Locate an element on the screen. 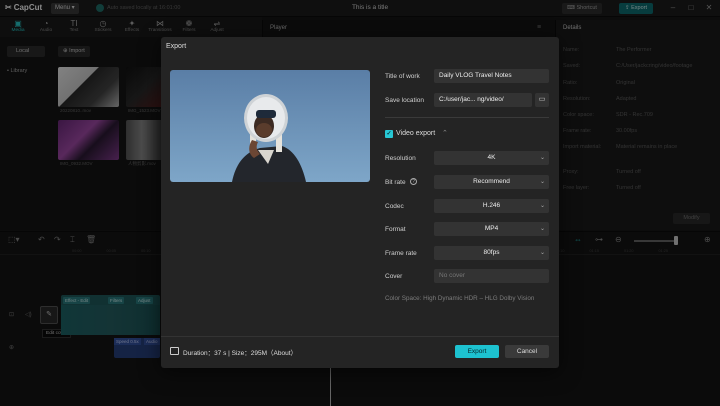  resolution-select: 4K ⌄ is located at coordinates (491, 158).